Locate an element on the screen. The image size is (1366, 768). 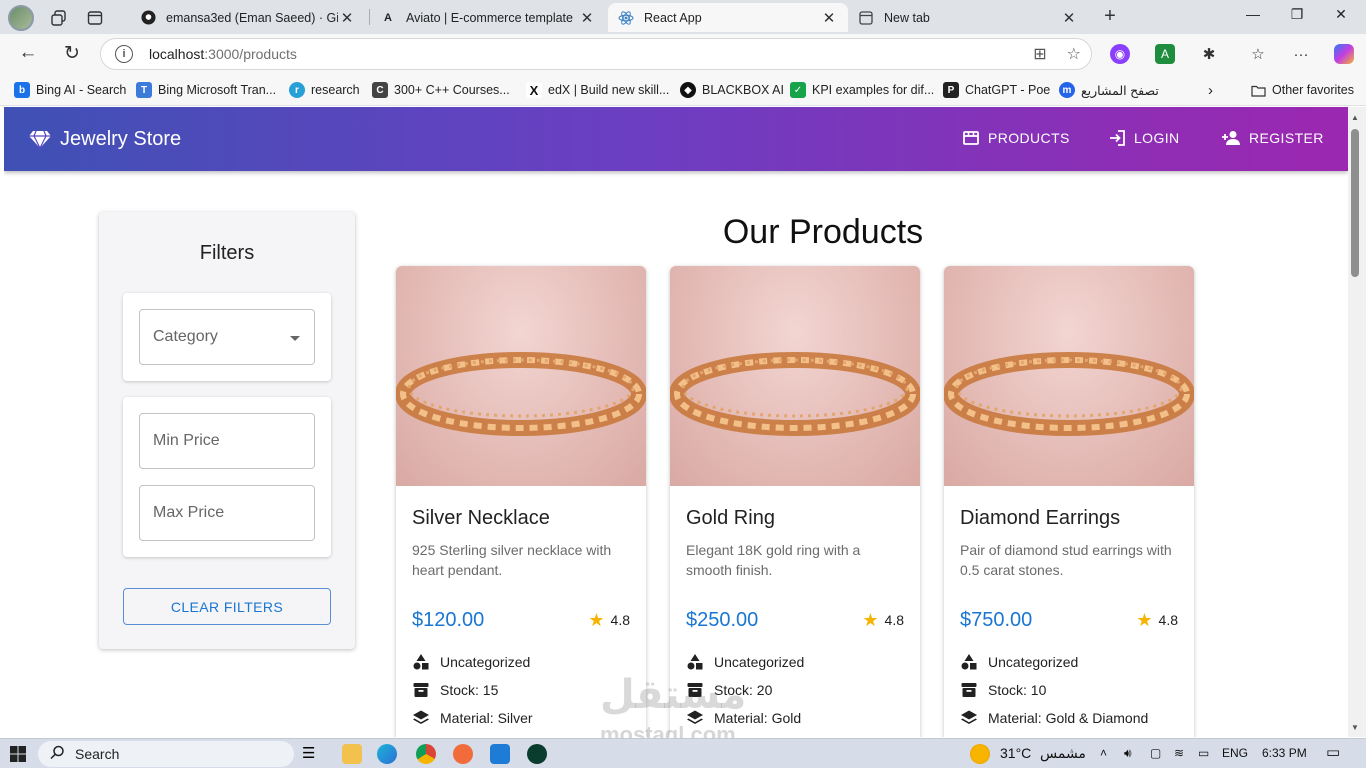
favorite-item: P ChatGPT - Poe is located at coordinates (996, 90).